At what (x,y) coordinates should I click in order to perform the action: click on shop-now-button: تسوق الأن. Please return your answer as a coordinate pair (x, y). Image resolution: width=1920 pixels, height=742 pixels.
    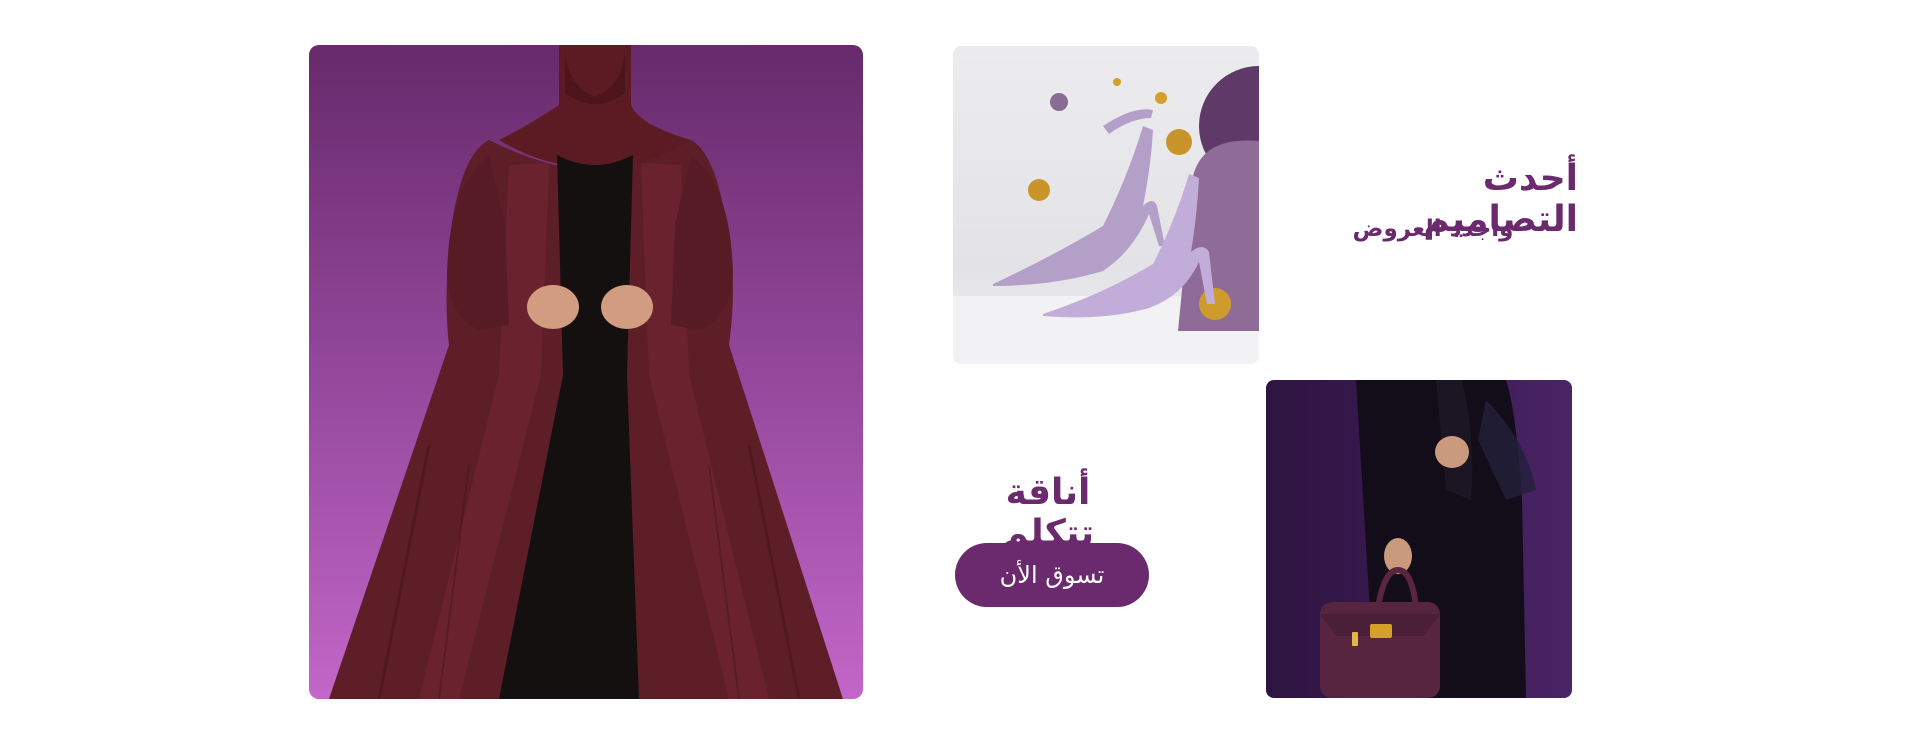
    Looking at the image, I should click on (1052, 575).